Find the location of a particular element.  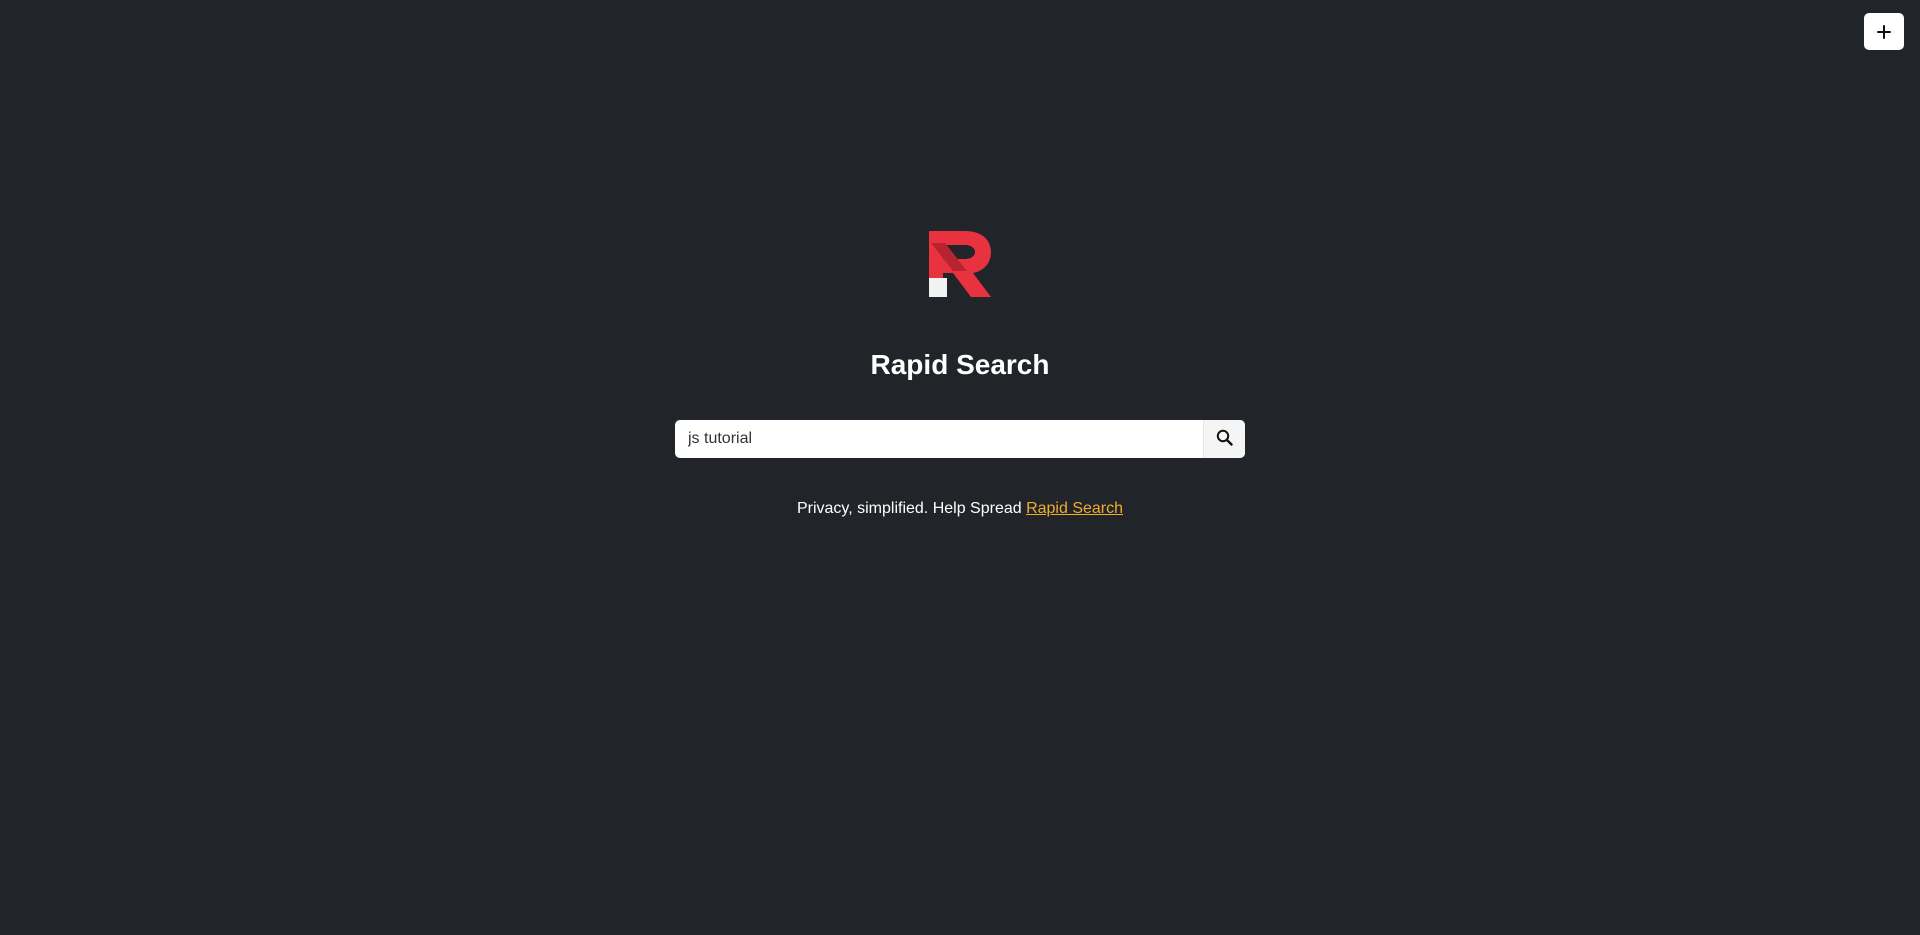

plus-icon is located at coordinates (1884, 32).